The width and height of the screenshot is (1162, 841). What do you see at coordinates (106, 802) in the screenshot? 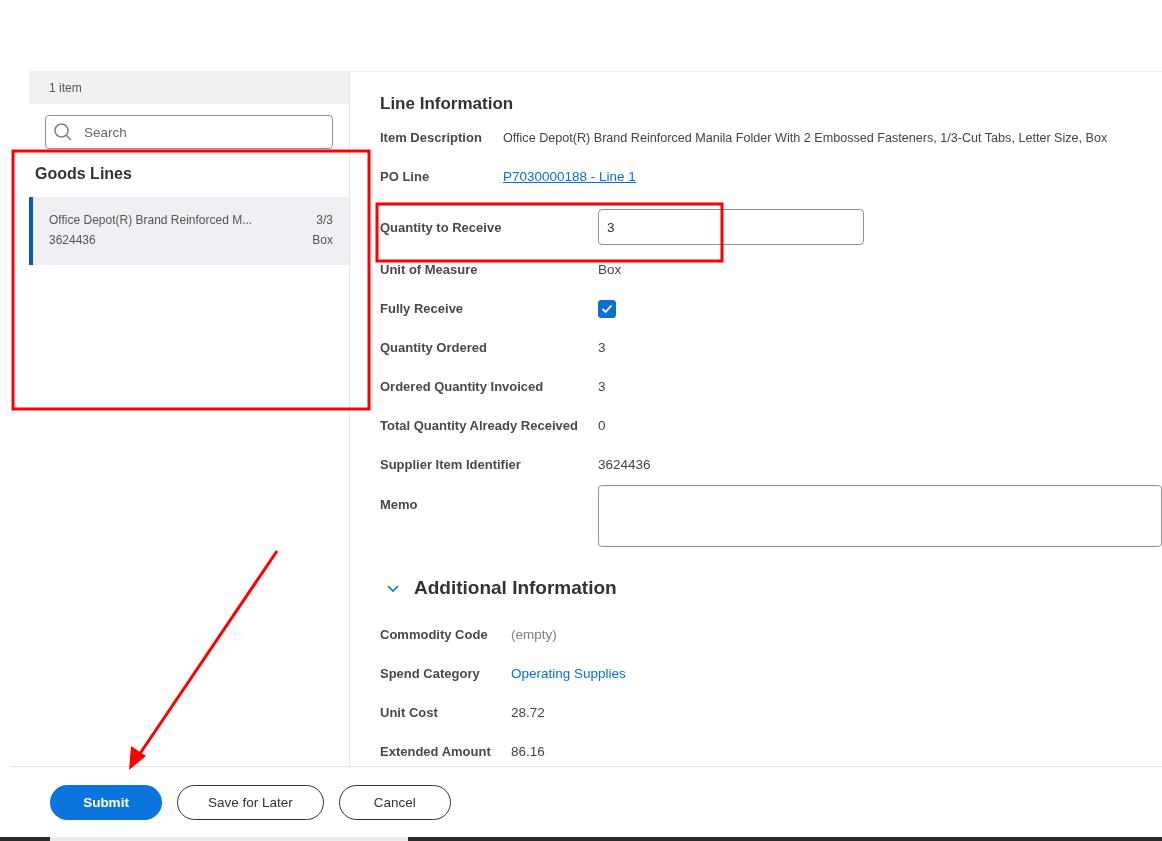
I see `action-button: Submit` at bounding box center [106, 802].